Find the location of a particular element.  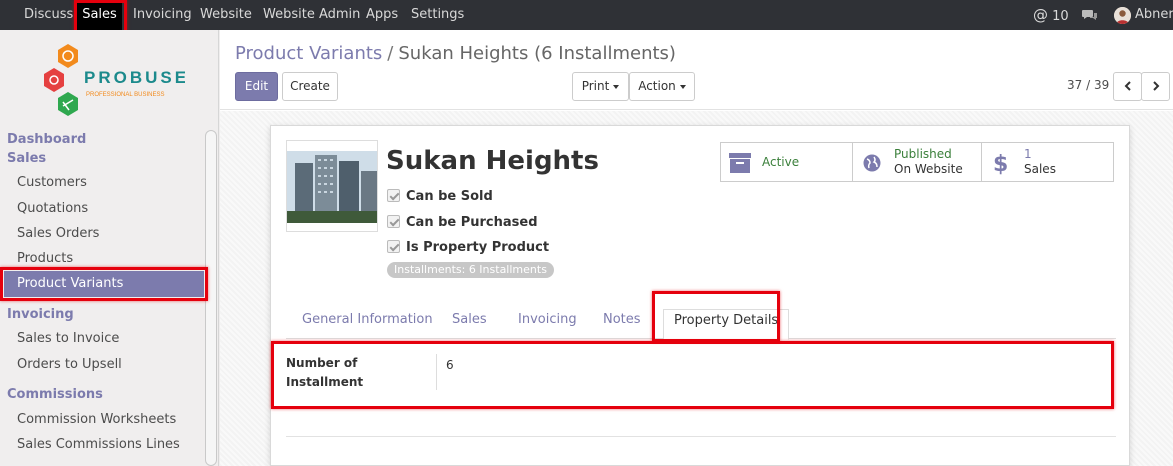

tab-sales: Sales is located at coordinates (469, 324).